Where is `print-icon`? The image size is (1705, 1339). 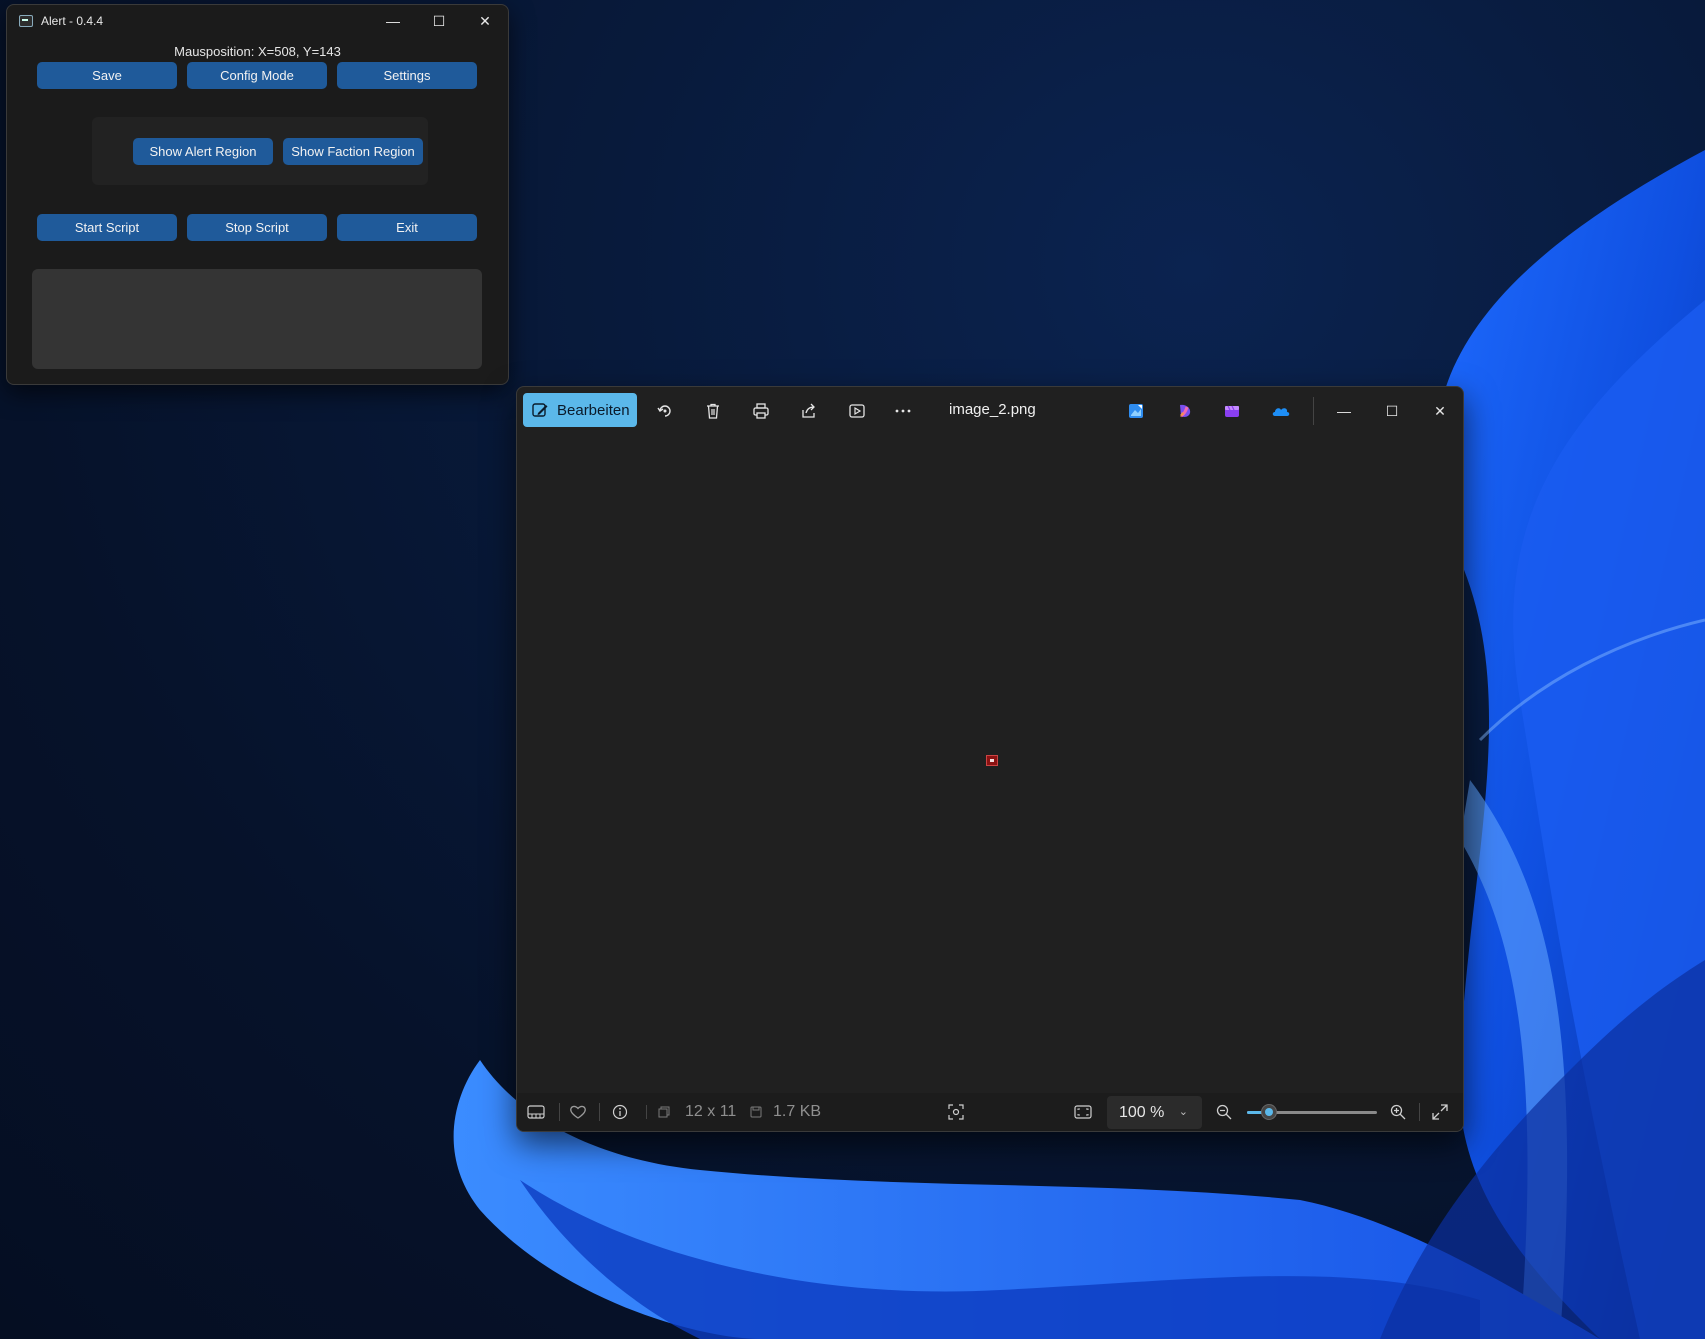
print-icon is located at coordinates (761, 411).